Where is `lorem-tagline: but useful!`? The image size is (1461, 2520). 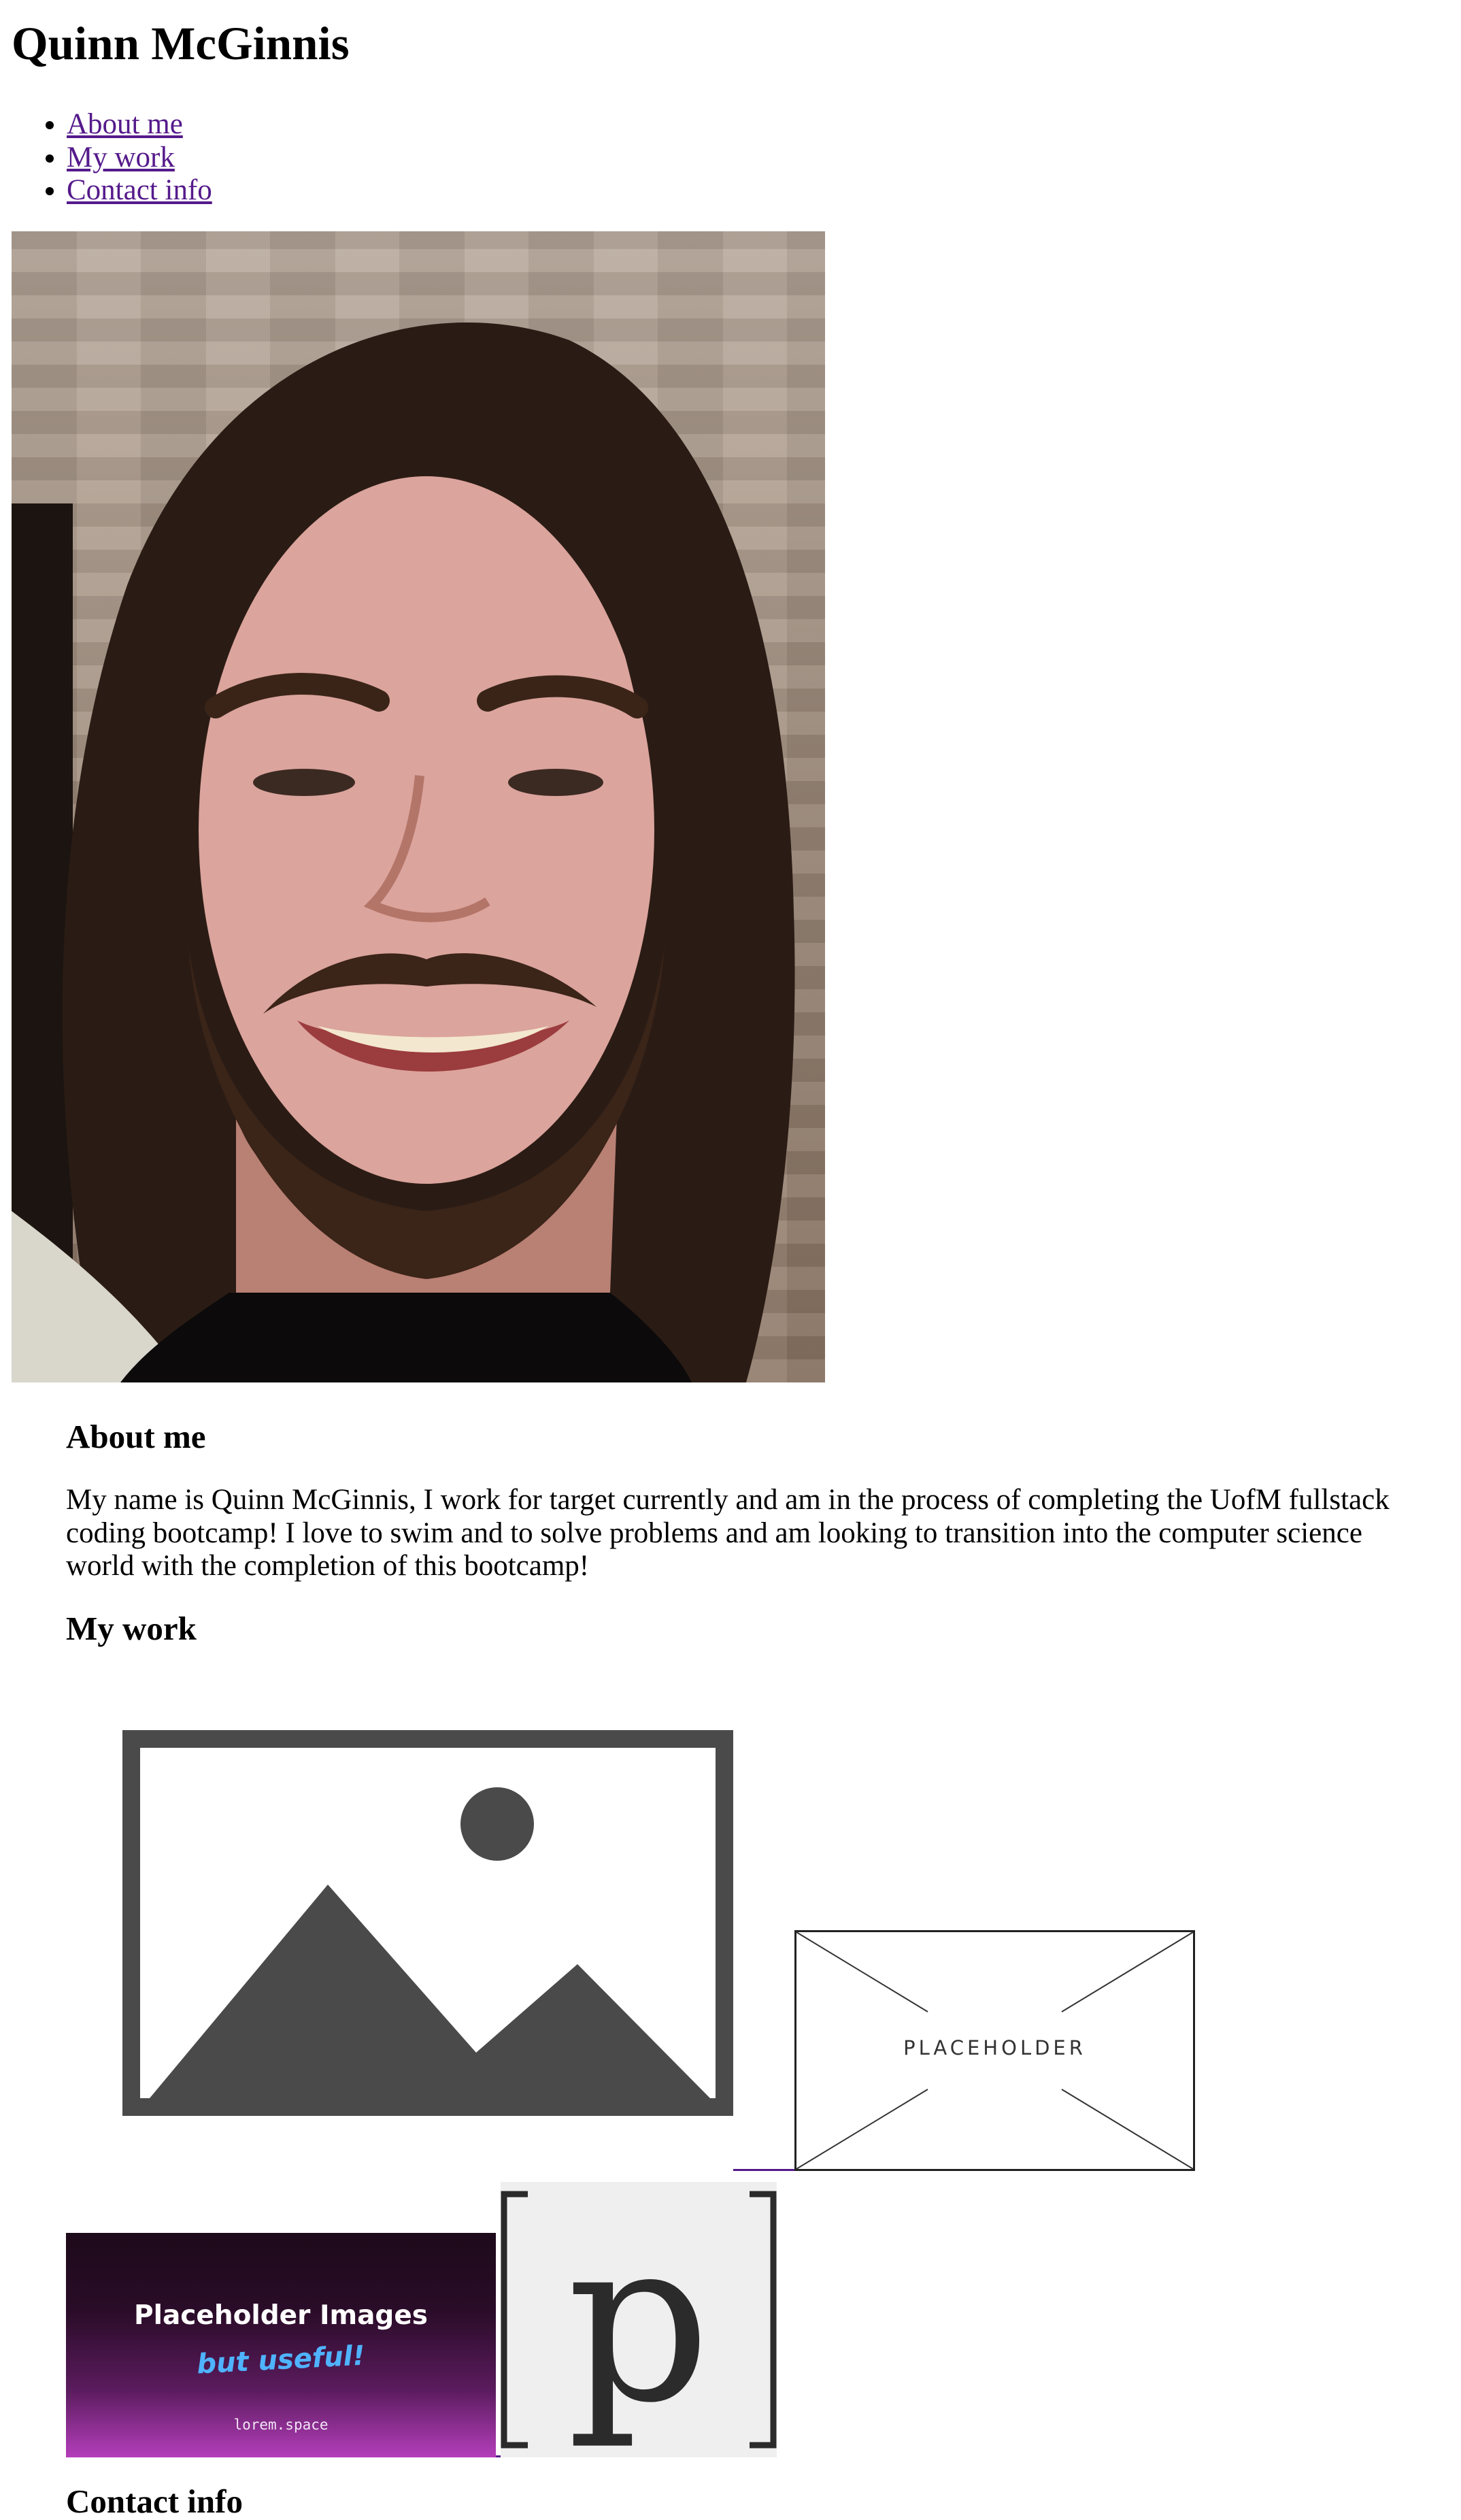 lorem-tagline: but useful! is located at coordinates (281, 2360).